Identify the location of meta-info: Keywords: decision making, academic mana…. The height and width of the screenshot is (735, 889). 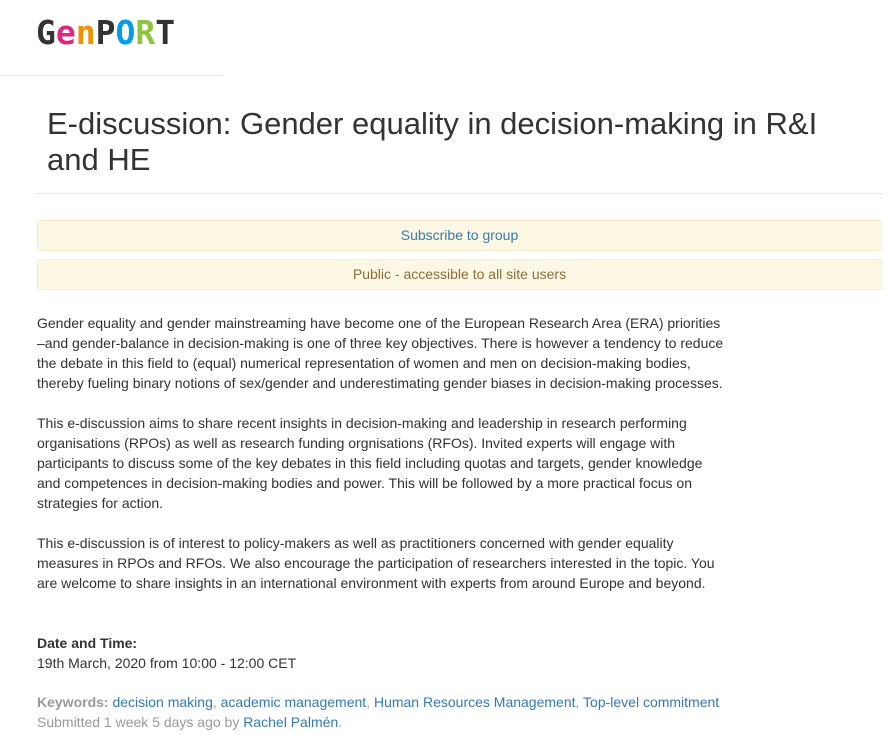
(378, 712).